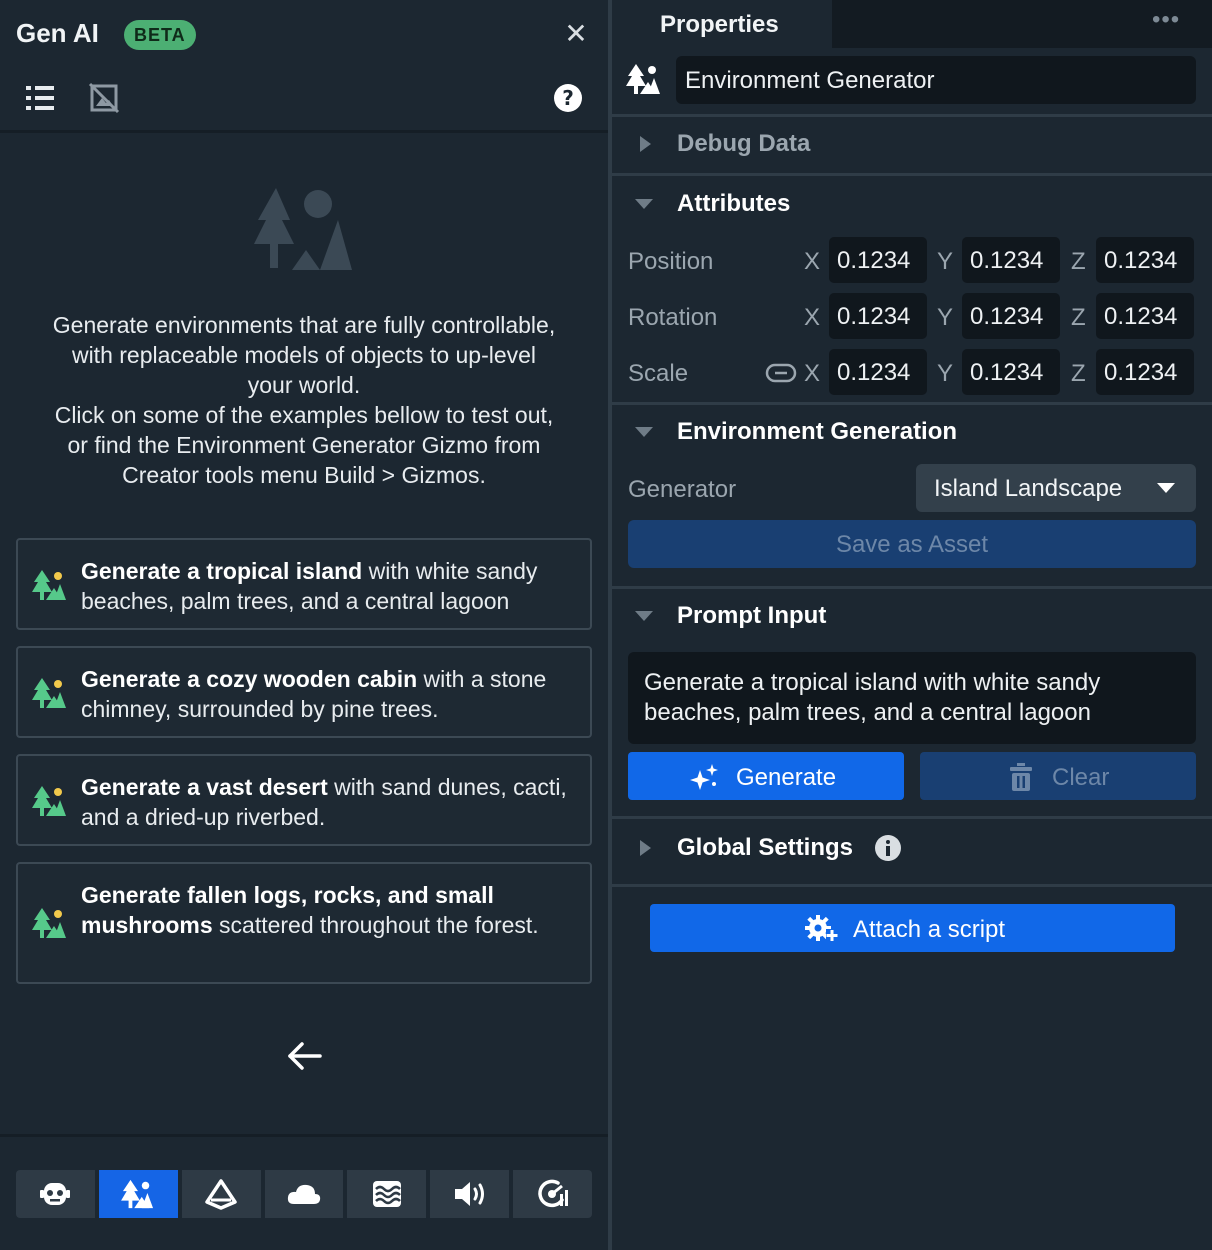 This screenshot has width=1212, height=1250. Describe the element at coordinates (304, 231) in the screenshot. I see `environment-hero-icon` at that location.